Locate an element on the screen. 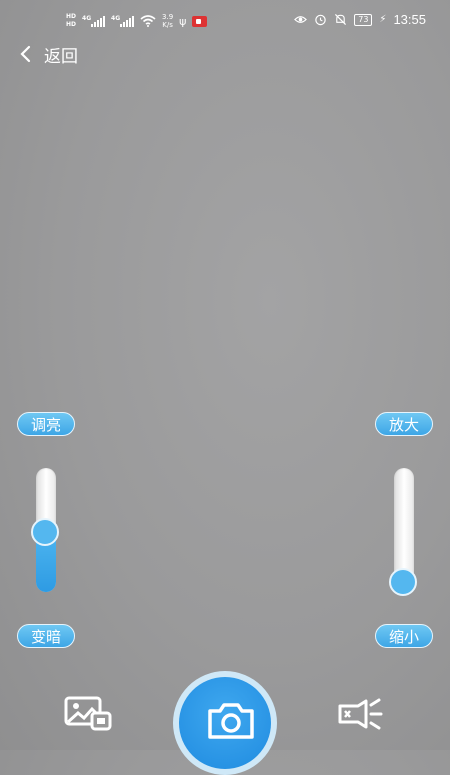 Image resolution: width=450 pixels, height=775 pixels. brightness-thumb is located at coordinates (45, 532).